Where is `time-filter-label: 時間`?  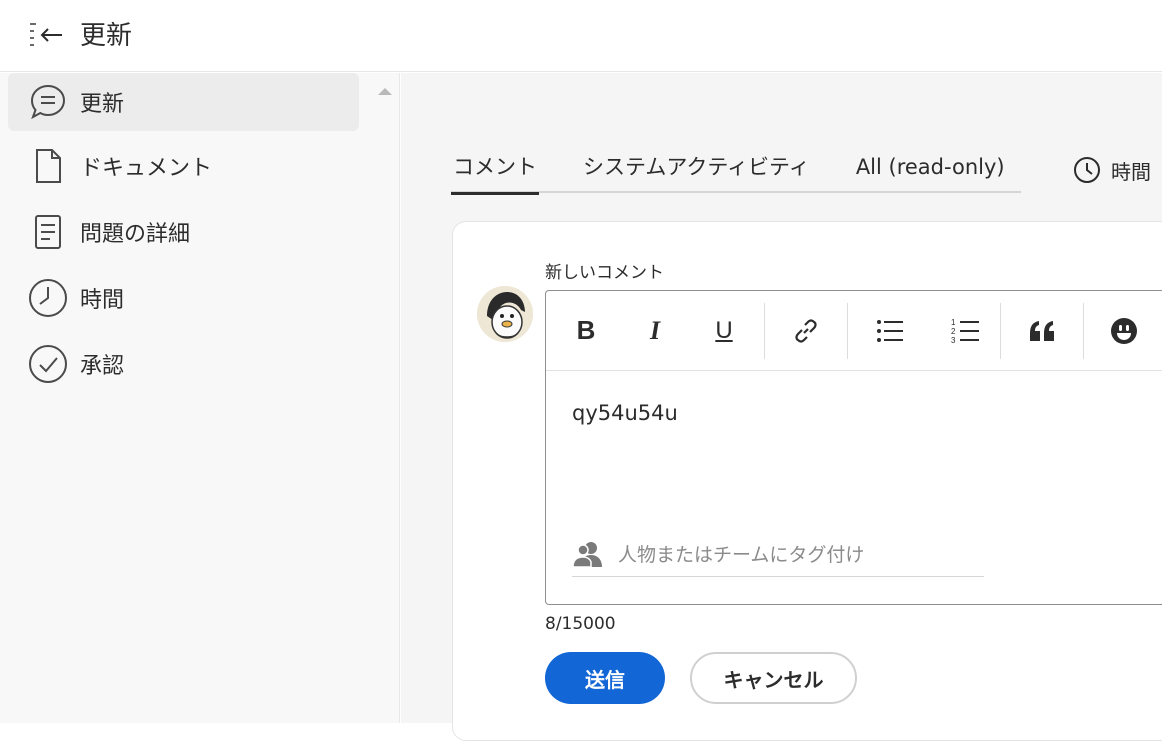 time-filter-label: 時間 is located at coordinates (1131, 171).